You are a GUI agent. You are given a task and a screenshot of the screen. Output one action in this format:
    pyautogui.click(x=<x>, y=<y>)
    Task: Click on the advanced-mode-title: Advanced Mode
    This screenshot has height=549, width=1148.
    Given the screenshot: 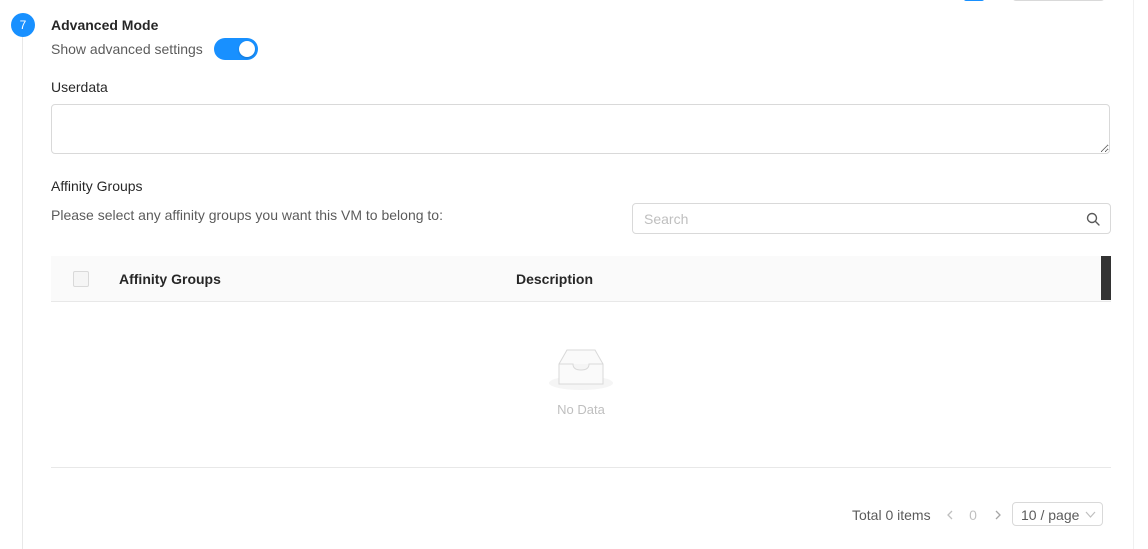 What is the action you would take?
    pyautogui.click(x=105, y=25)
    